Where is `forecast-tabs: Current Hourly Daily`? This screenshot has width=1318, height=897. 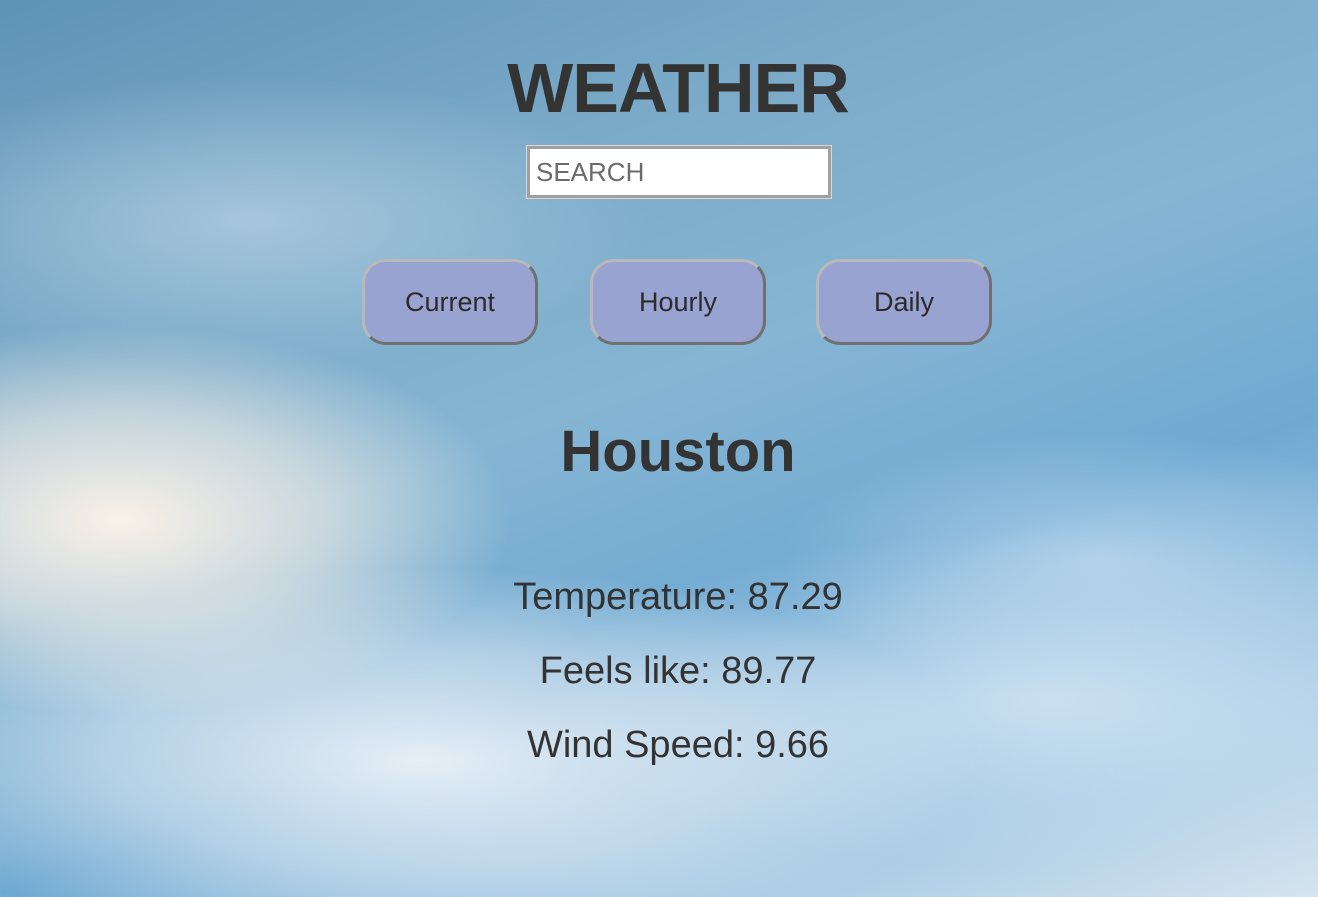
forecast-tabs: Current Hourly Daily is located at coordinates (659, 304).